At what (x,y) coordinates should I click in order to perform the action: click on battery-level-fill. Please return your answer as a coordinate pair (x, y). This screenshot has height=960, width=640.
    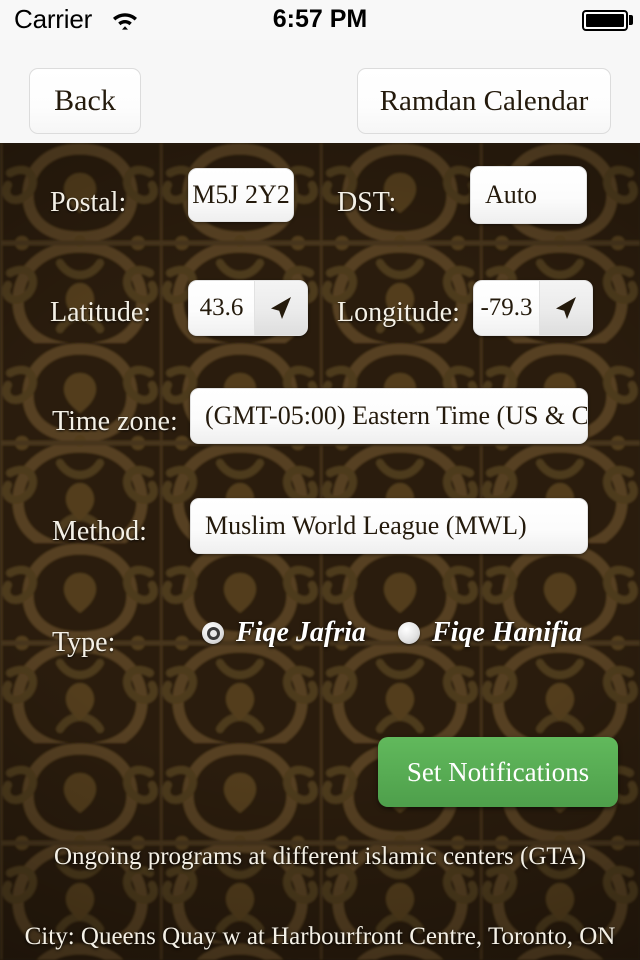
    Looking at the image, I should click on (605, 20).